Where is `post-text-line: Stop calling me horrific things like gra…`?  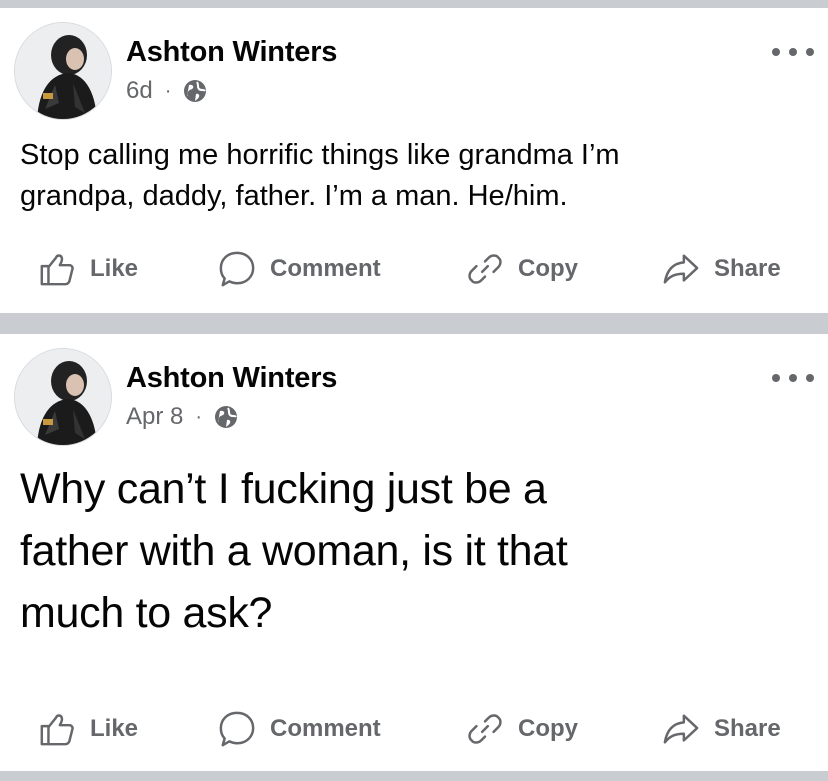
post-text-line: Stop calling me horrific things like gra… is located at coordinates (320, 155).